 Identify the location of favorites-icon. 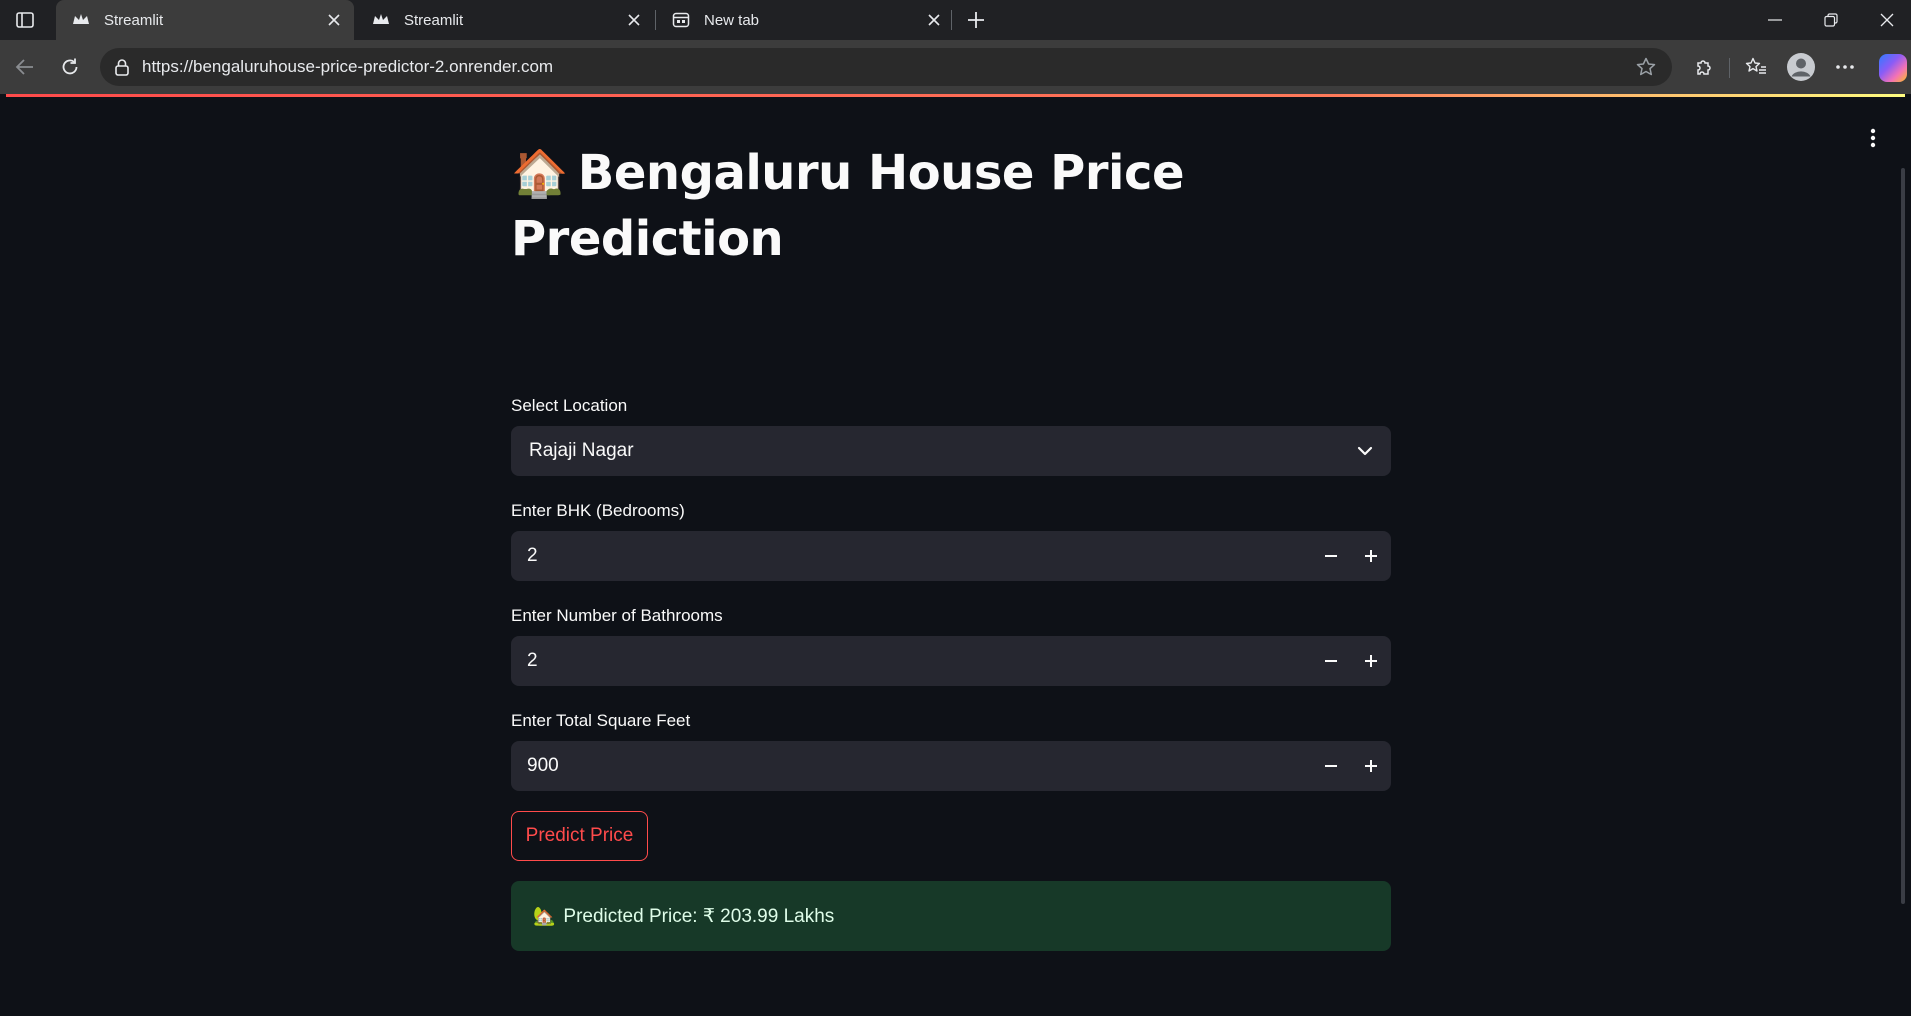
(1756, 67).